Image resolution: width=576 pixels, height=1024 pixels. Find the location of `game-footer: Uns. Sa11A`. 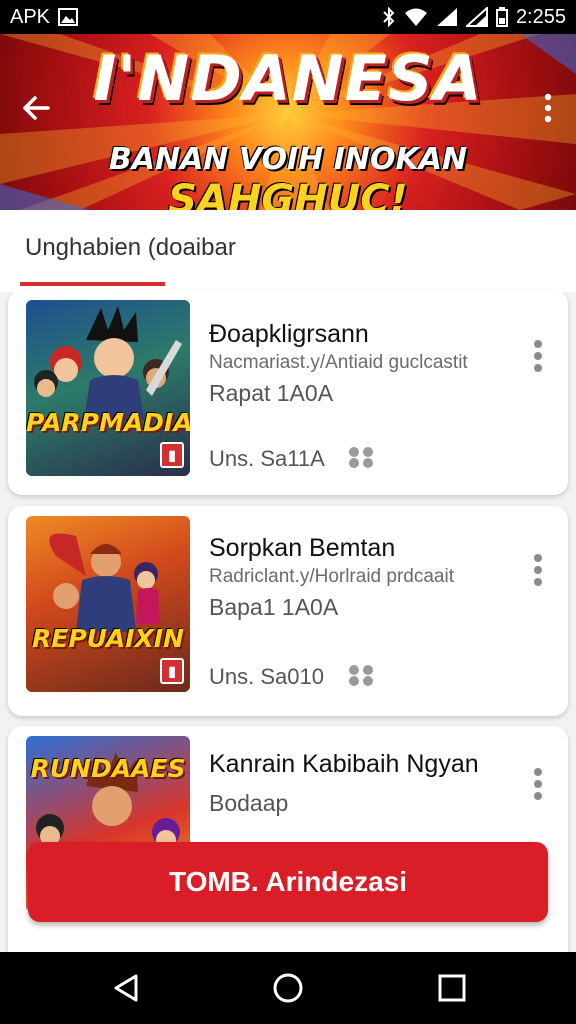

game-footer: Uns. Sa11A is located at coordinates (267, 458).